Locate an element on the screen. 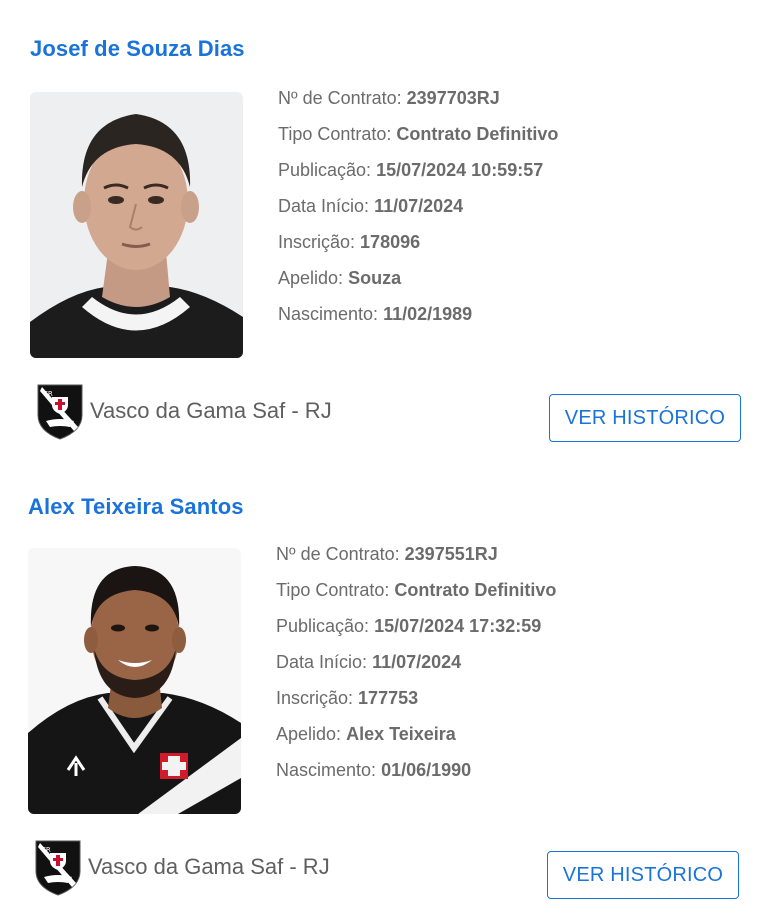 The image size is (769, 913). birth-date-value: 11/02/1989 is located at coordinates (428, 314).